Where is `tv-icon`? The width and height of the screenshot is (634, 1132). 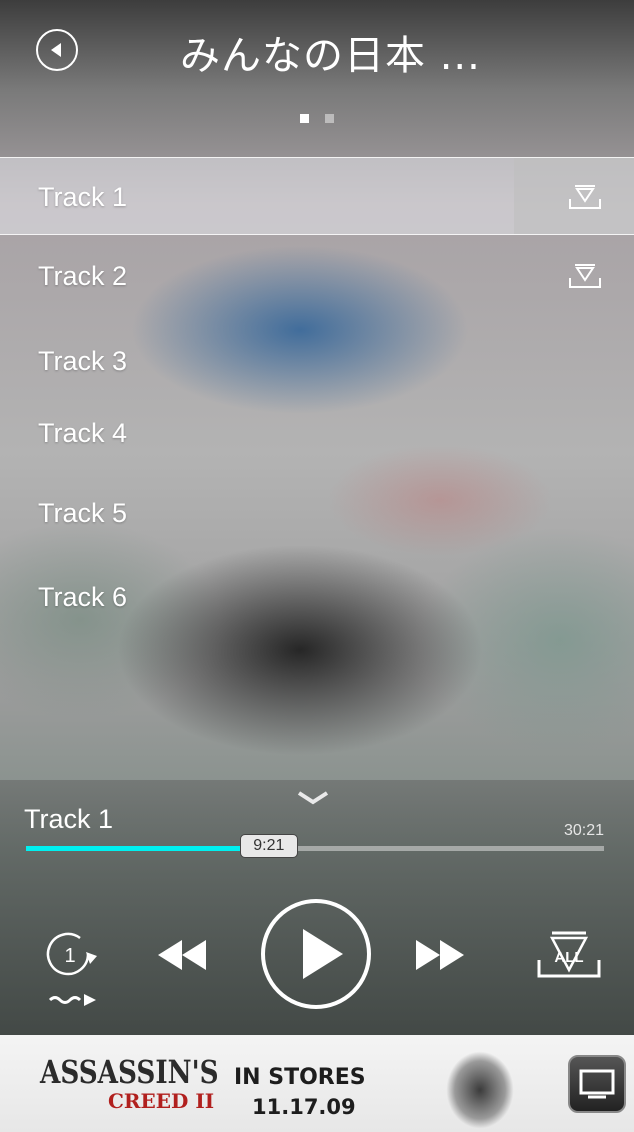
tv-icon is located at coordinates (597, 1084).